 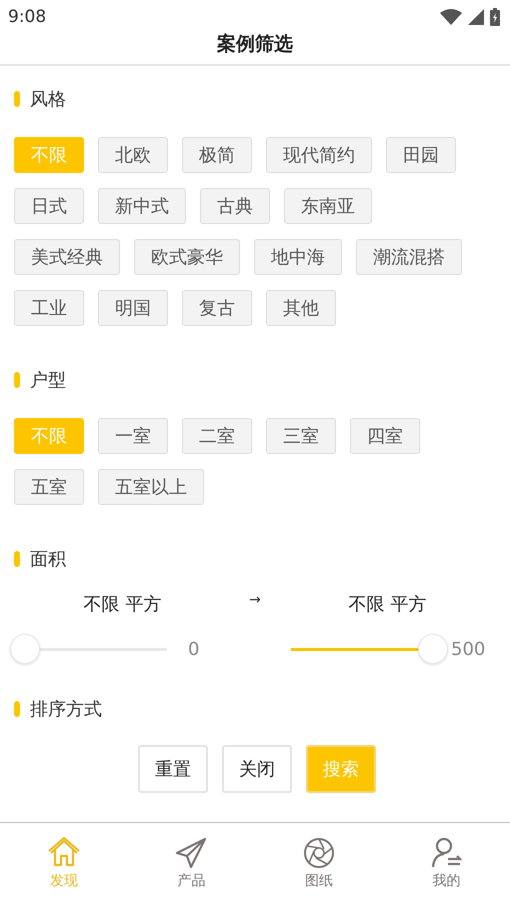 What do you see at coordinates (48, 100) in the screenshot?
I see `section-title: 风格` at bounding box center [48, 100].